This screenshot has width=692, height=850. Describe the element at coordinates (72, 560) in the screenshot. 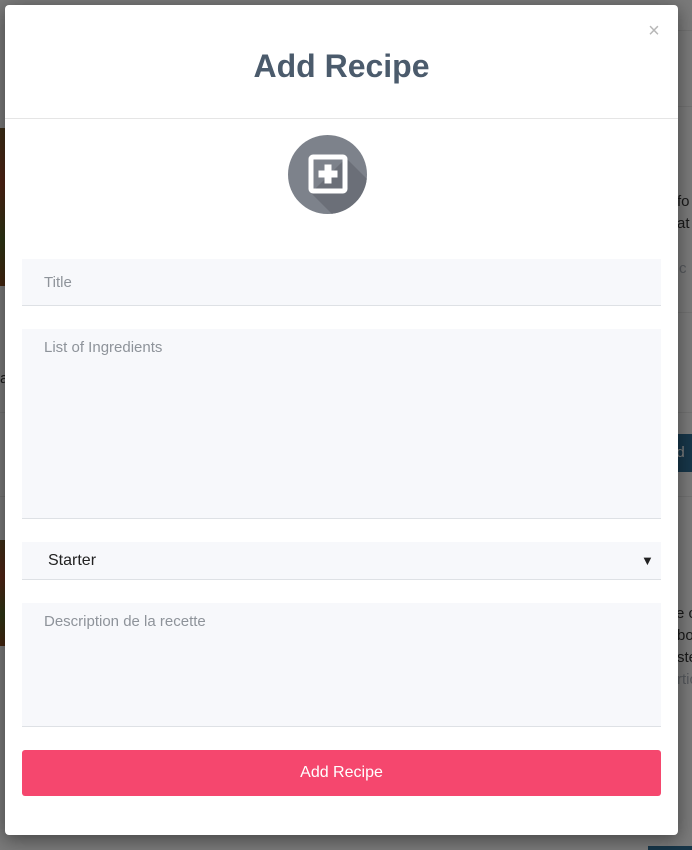

I see `category-selected-value: Starter` at that location.